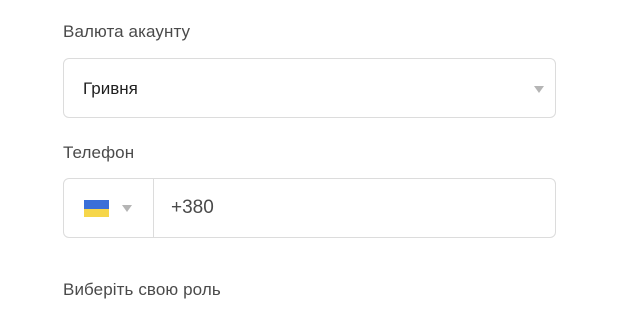 This screenshot has width=622, height=312. I want to click on phone-label: Телефон, so click(99, 152).